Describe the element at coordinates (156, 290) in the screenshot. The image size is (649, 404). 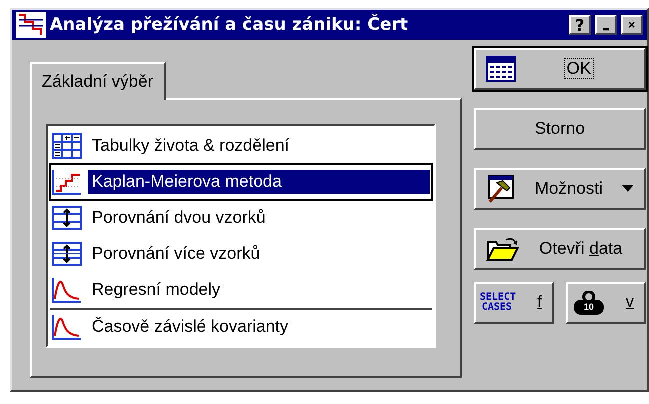
I see `item-label: Regresní modely` at that location.